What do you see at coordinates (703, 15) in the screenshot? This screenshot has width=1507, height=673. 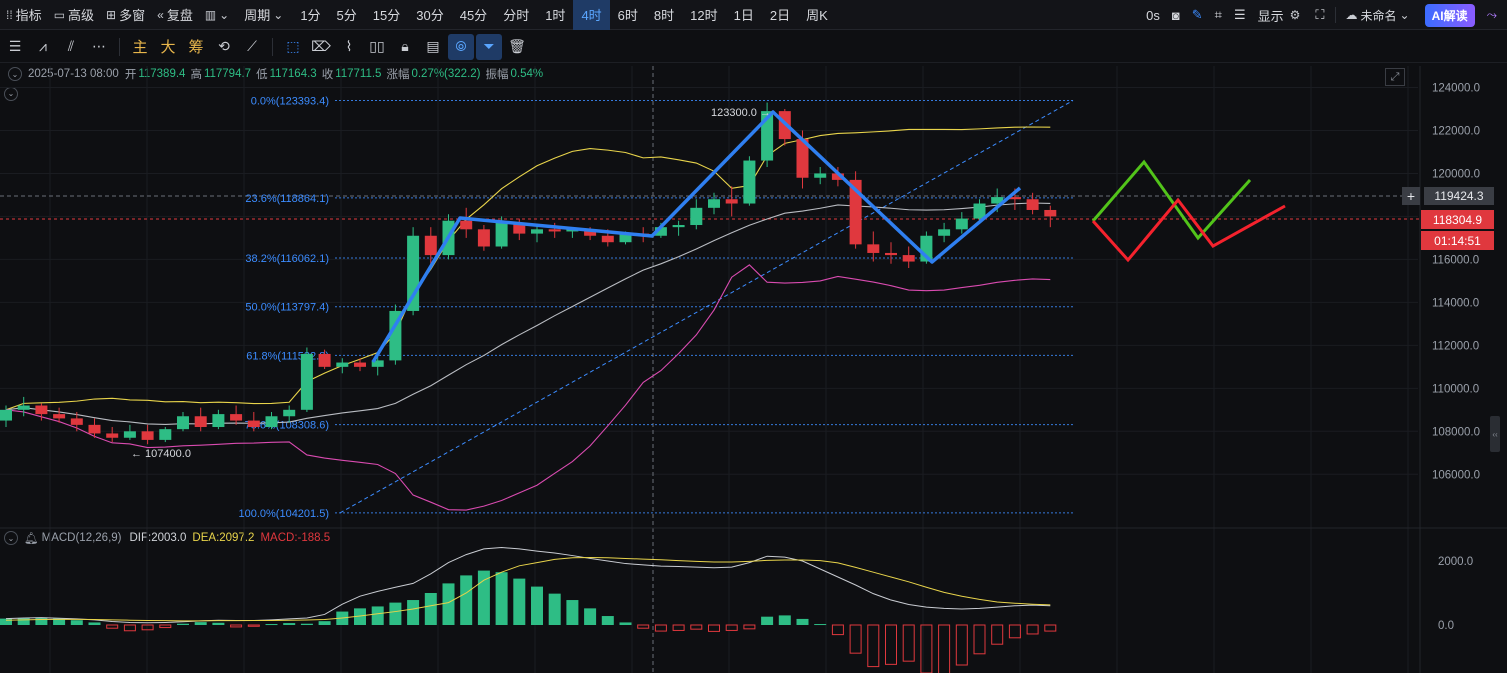 I see `period-tab-10: 12时` at bounding box center [703, 15].